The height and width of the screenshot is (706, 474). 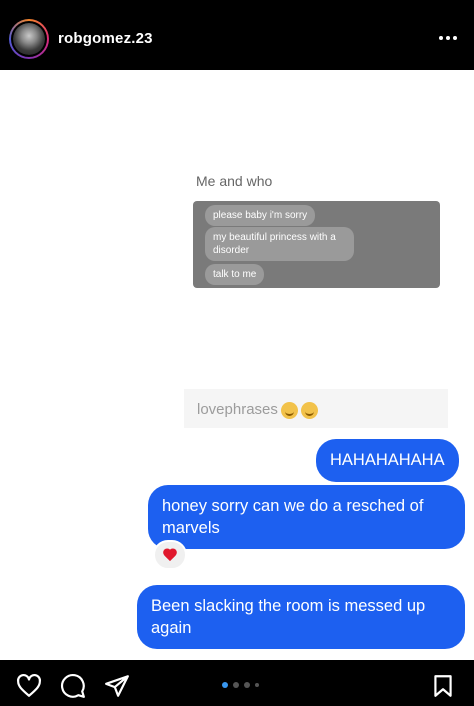 What do you see at coordinates (234, 181) in the screenshot?
I see `screenshot-title: Me and who` at bounding box center [234, 181].